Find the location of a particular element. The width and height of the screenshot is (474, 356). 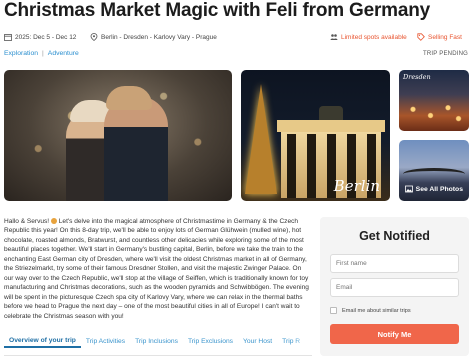

limited-spots-badge: Limited spots available is located at coordinates (368, 37).